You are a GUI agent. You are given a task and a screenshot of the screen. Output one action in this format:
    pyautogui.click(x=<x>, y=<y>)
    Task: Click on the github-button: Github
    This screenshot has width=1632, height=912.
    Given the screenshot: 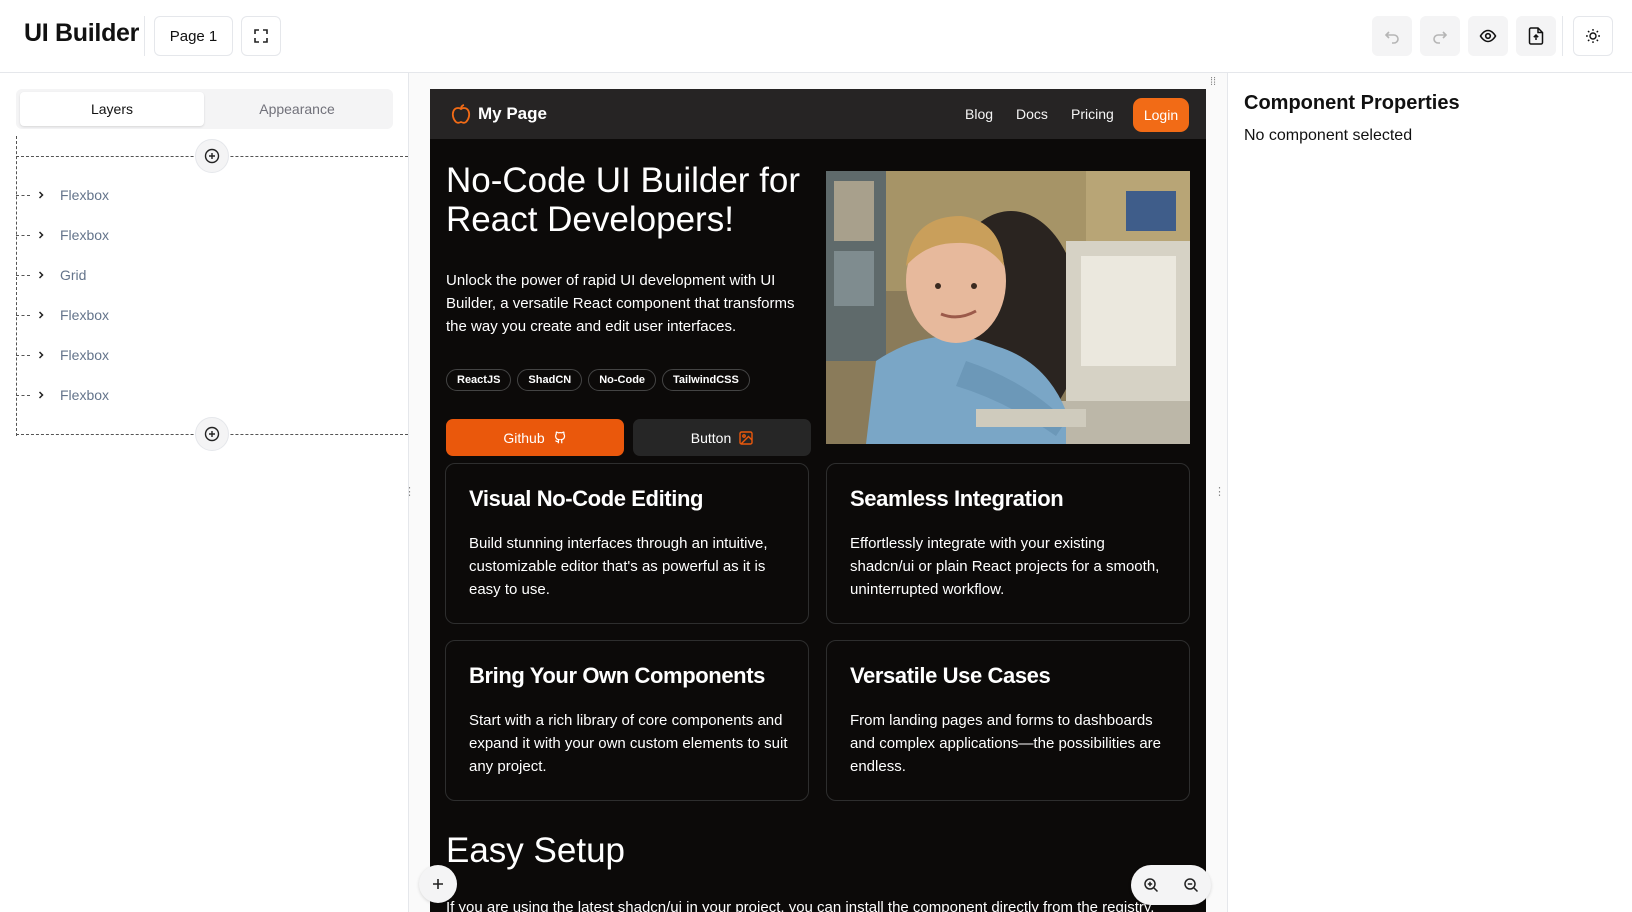 What is the action you would take?
    pyautogui.click(x=535, y=437)
    